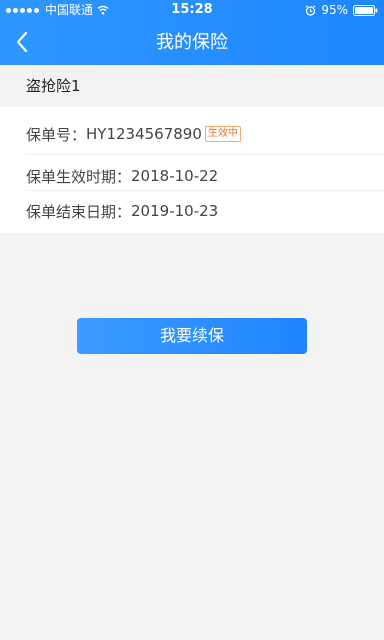  I want to click on renew-button: 我要续保, so click(192, 336).